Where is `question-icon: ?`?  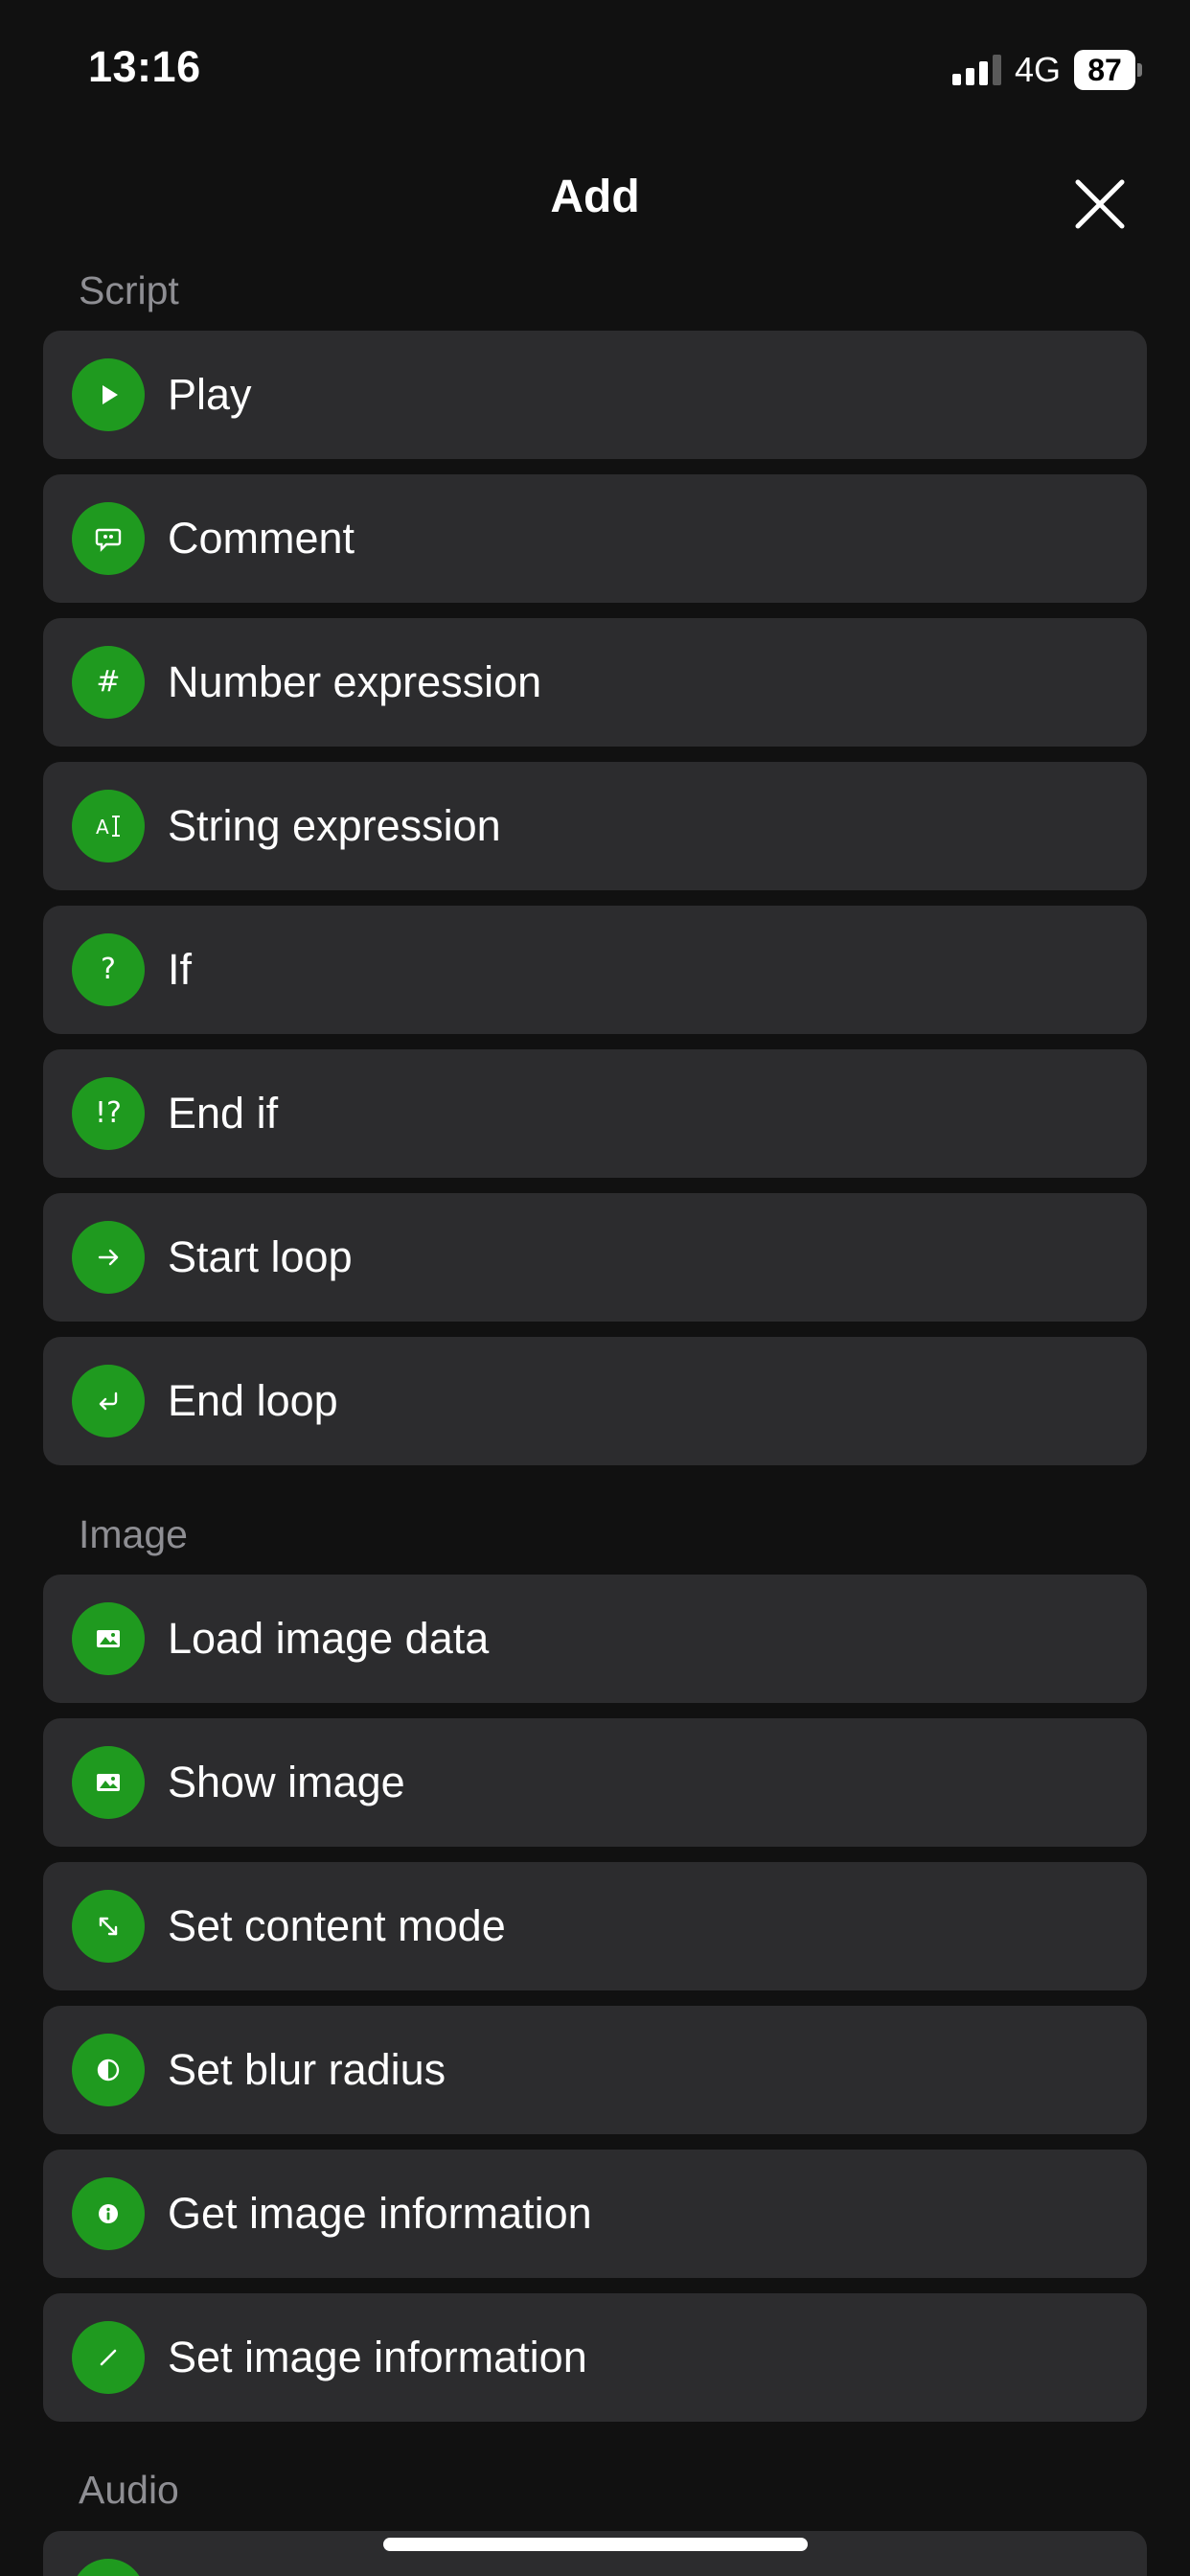
question-icon: ? is located at coordinates (109, 969).